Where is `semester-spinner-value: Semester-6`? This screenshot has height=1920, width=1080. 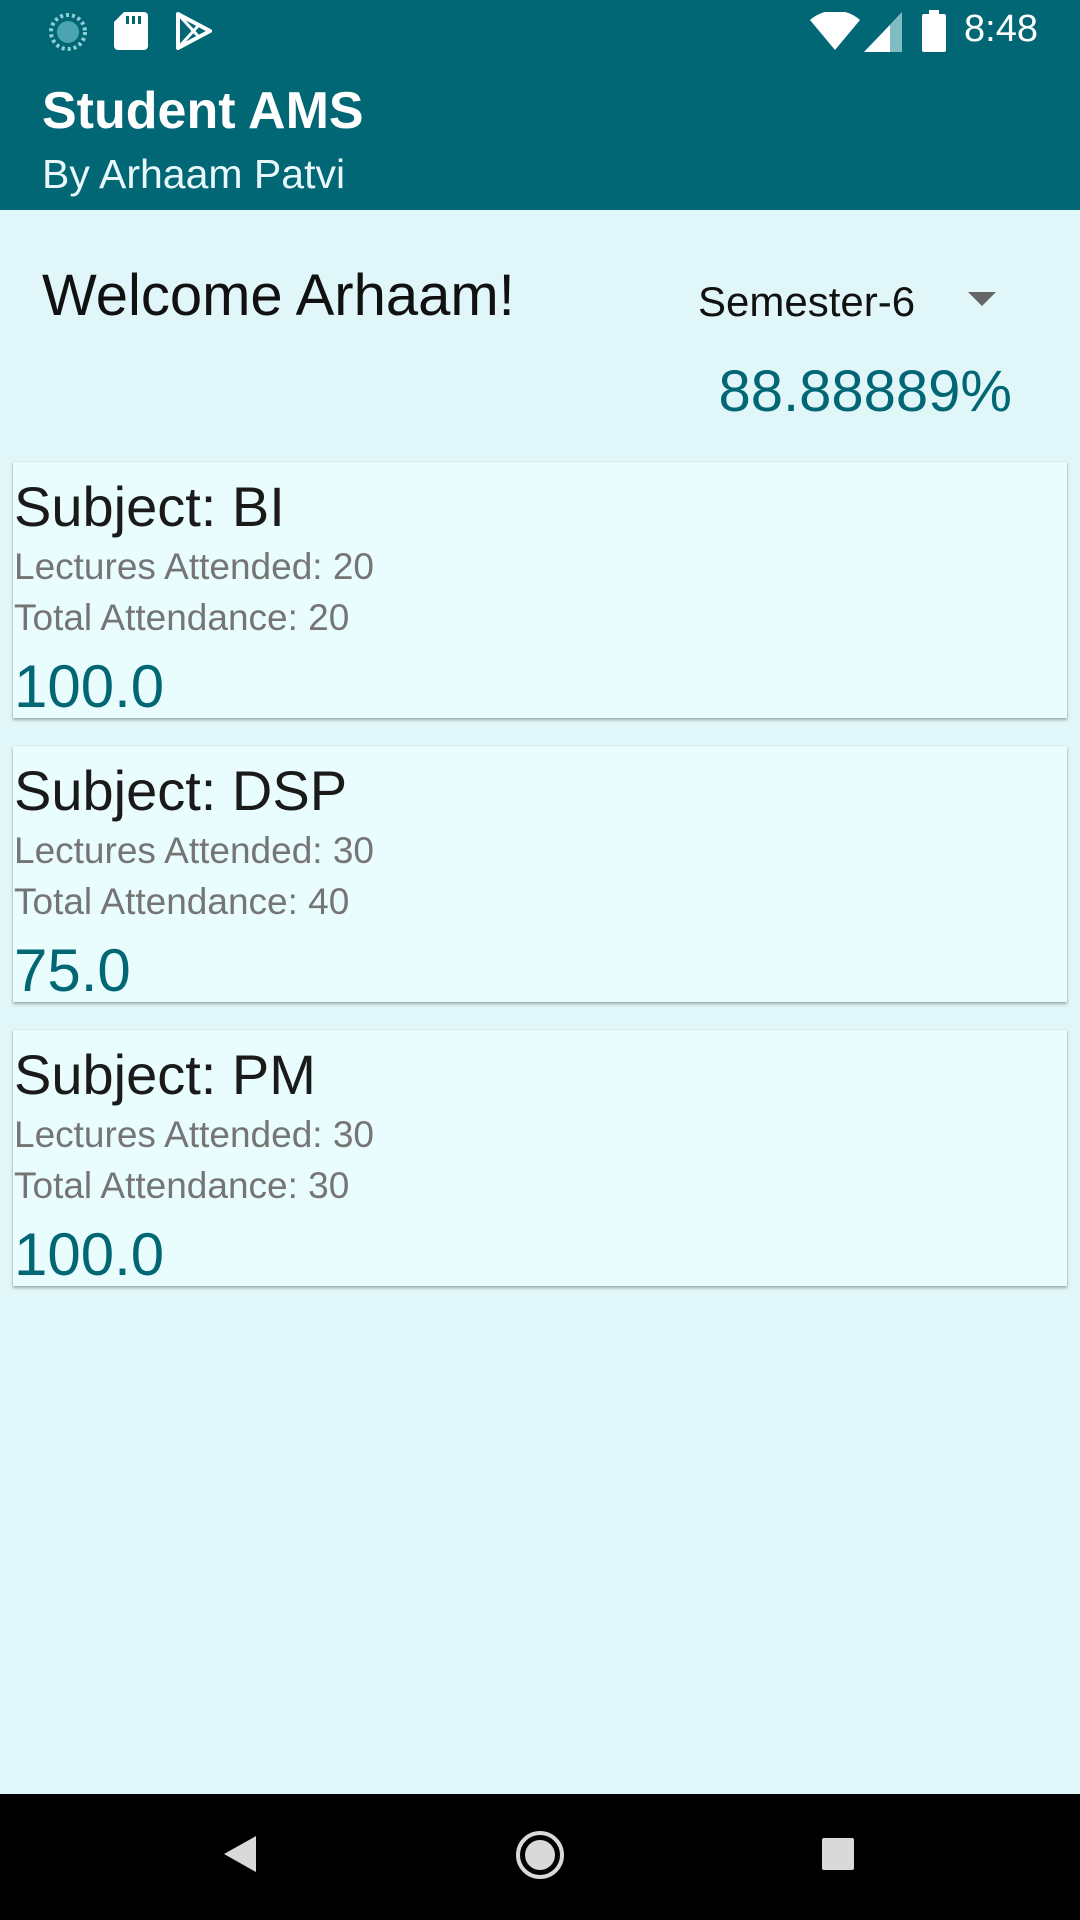
semester-spinner-value: Semester-6 is located at coordinates (807, 301).